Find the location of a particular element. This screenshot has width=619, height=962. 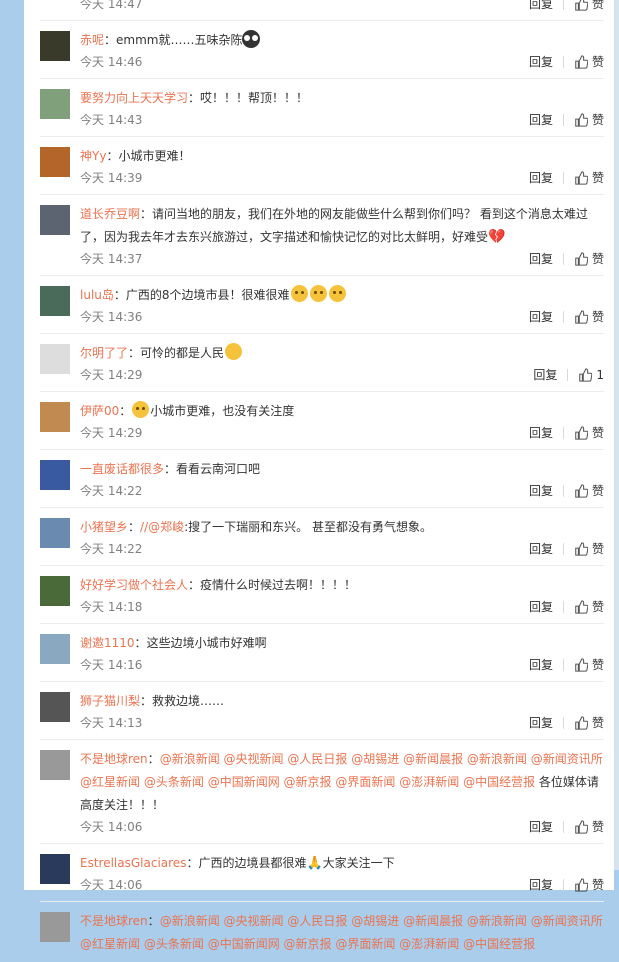

comment-username: 尔明了了 is located at coordinates (104, 353).